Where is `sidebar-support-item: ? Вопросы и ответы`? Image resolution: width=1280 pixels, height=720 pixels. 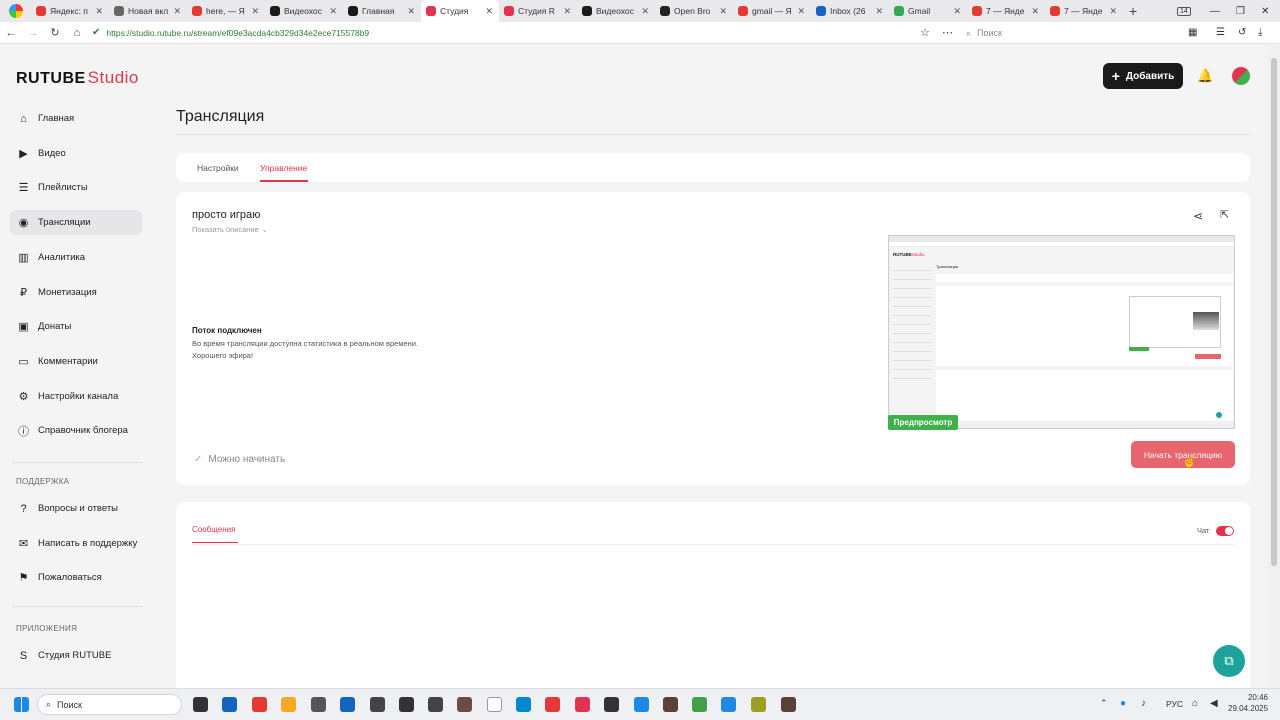
sidebar-support-item: ? Вопросы и ответы is located at coordinates (76, 508).